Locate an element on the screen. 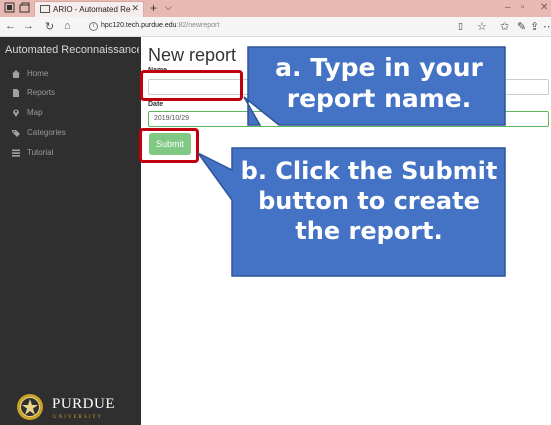 The height and width of the screenshot is (425, 551). callout-b-line3: the report. is located at coordinates (369, 231).